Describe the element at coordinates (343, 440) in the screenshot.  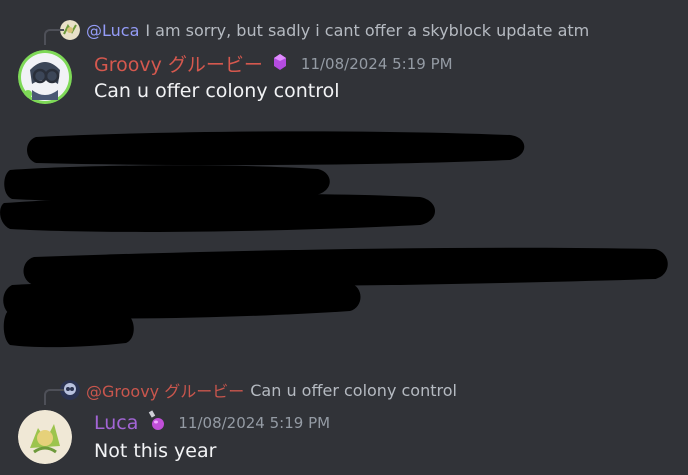
I see `message: Luca 11/08/2024 5:19 PM Not this year` at that location.